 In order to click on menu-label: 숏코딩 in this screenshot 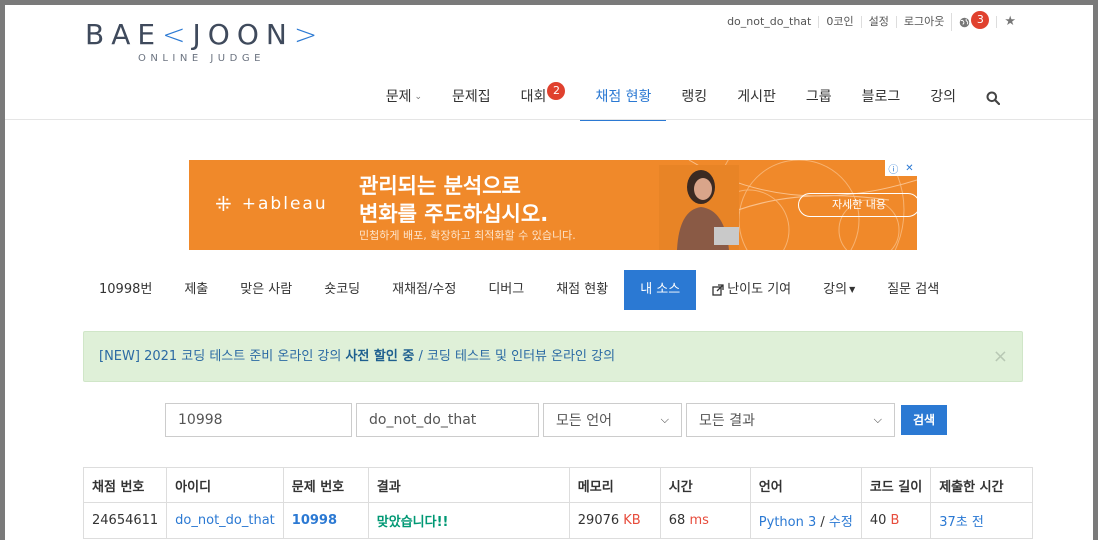, I will do `click(342, 289)`.